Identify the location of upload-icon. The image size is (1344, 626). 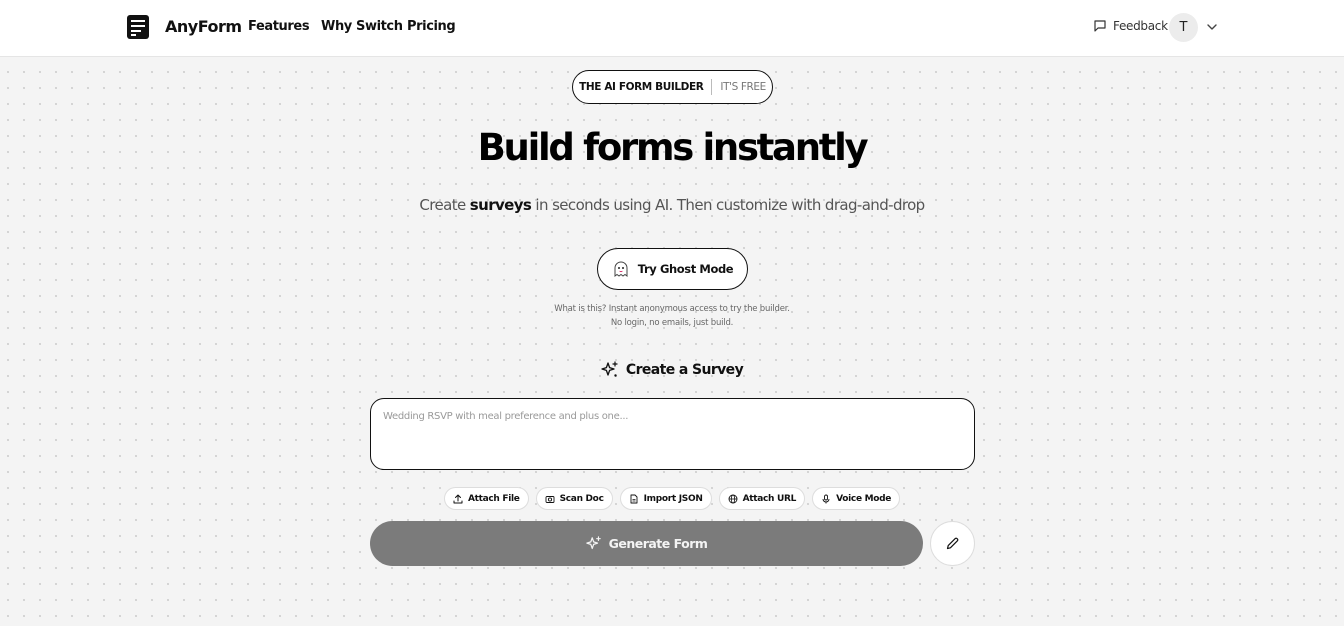
(458, 498).